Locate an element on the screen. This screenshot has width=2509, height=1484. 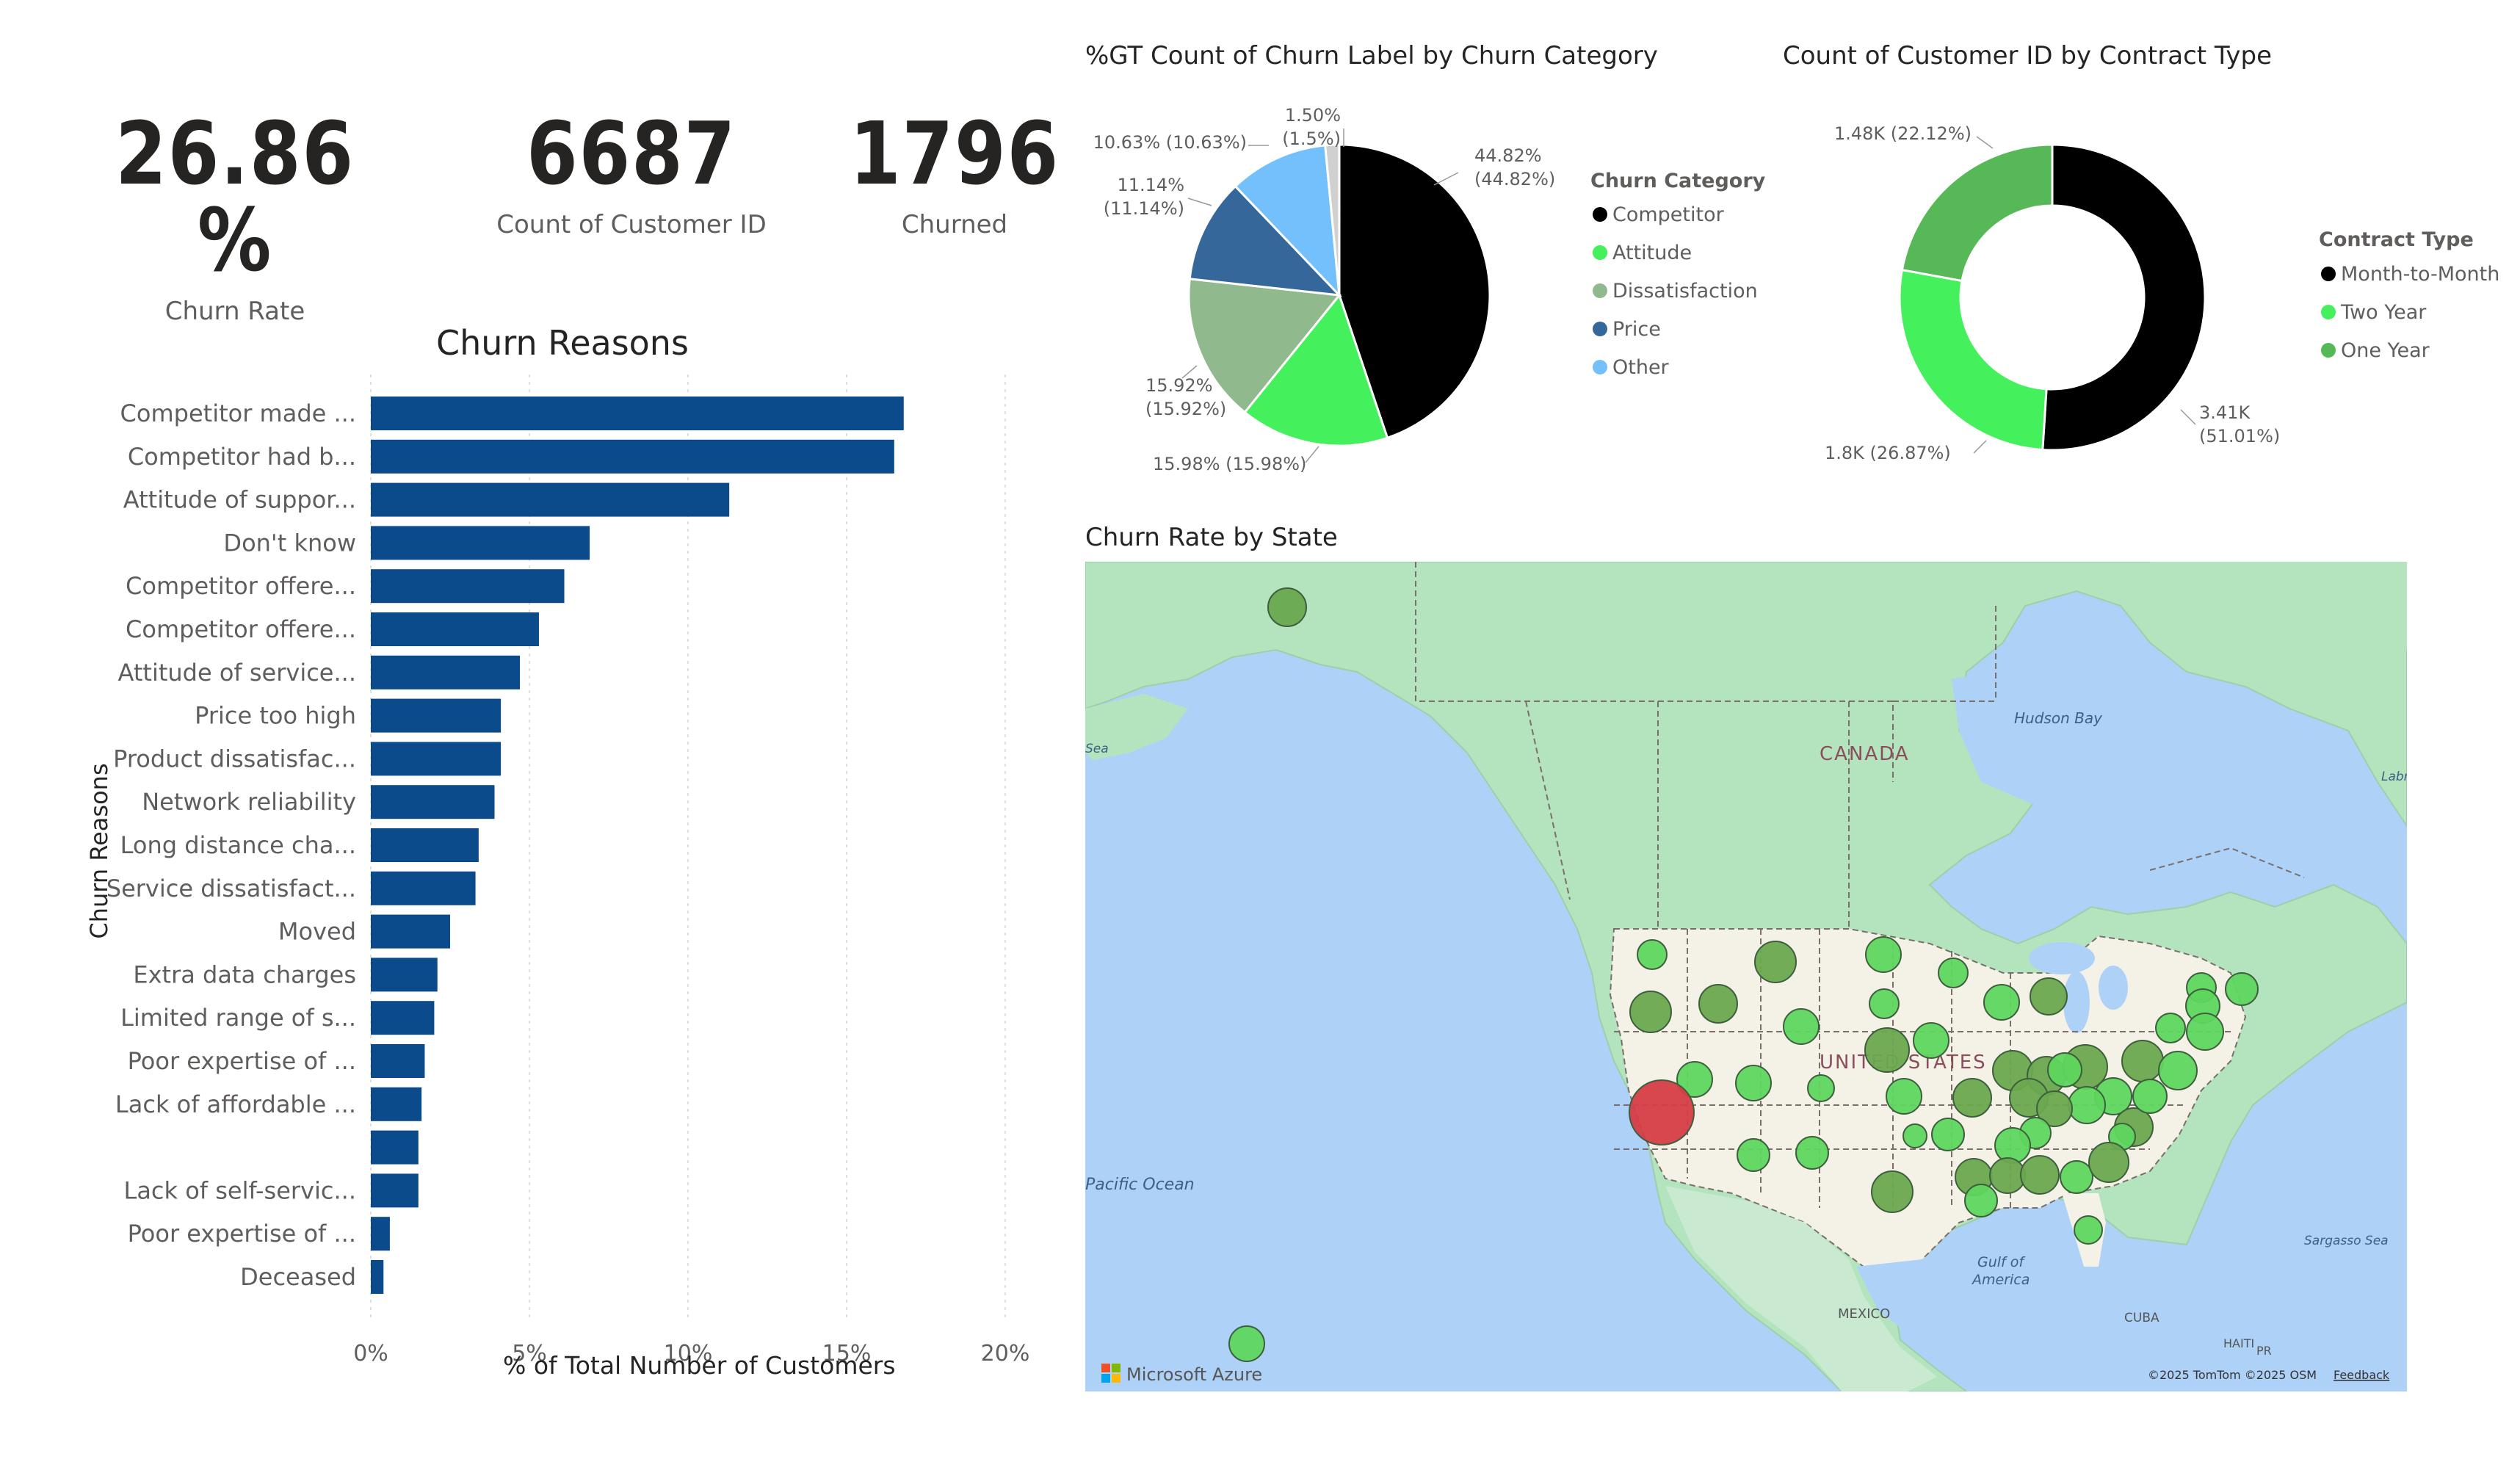
pie-data-label: 44.82% is located at coordinates (1508, 155).